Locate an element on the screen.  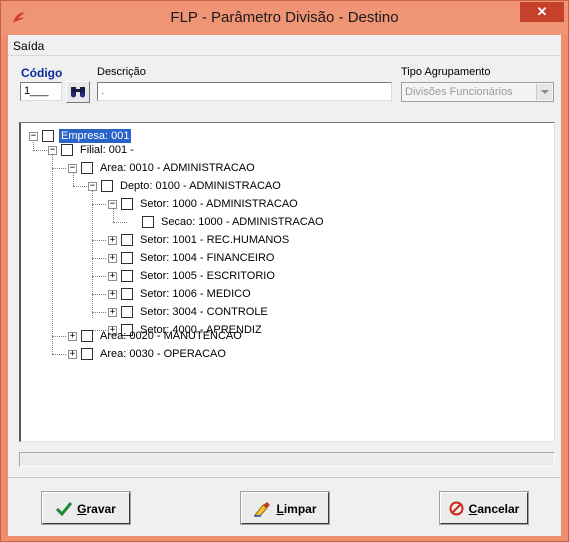
codigo-label: Código is located at coordinates (42, 73).